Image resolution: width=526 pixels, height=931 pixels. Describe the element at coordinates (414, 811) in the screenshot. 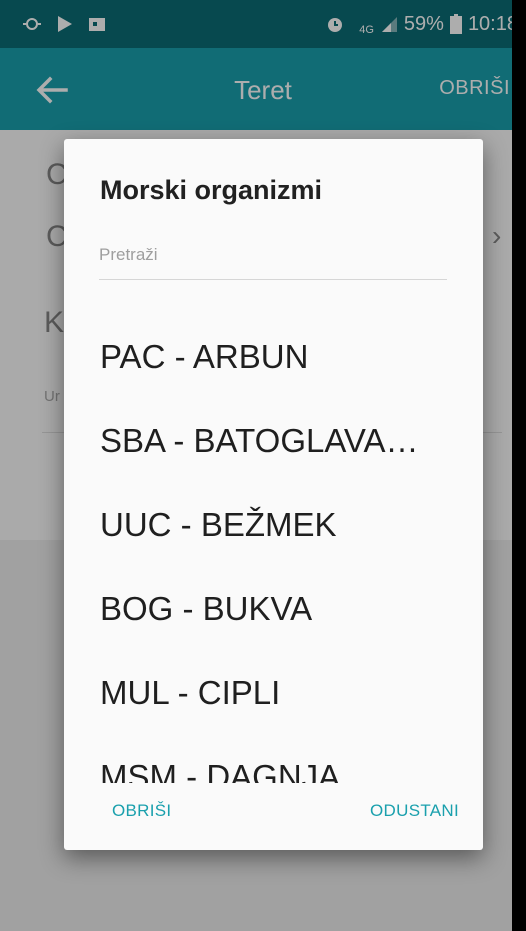

I see `cancel-button: ODUSTANI` at that location.